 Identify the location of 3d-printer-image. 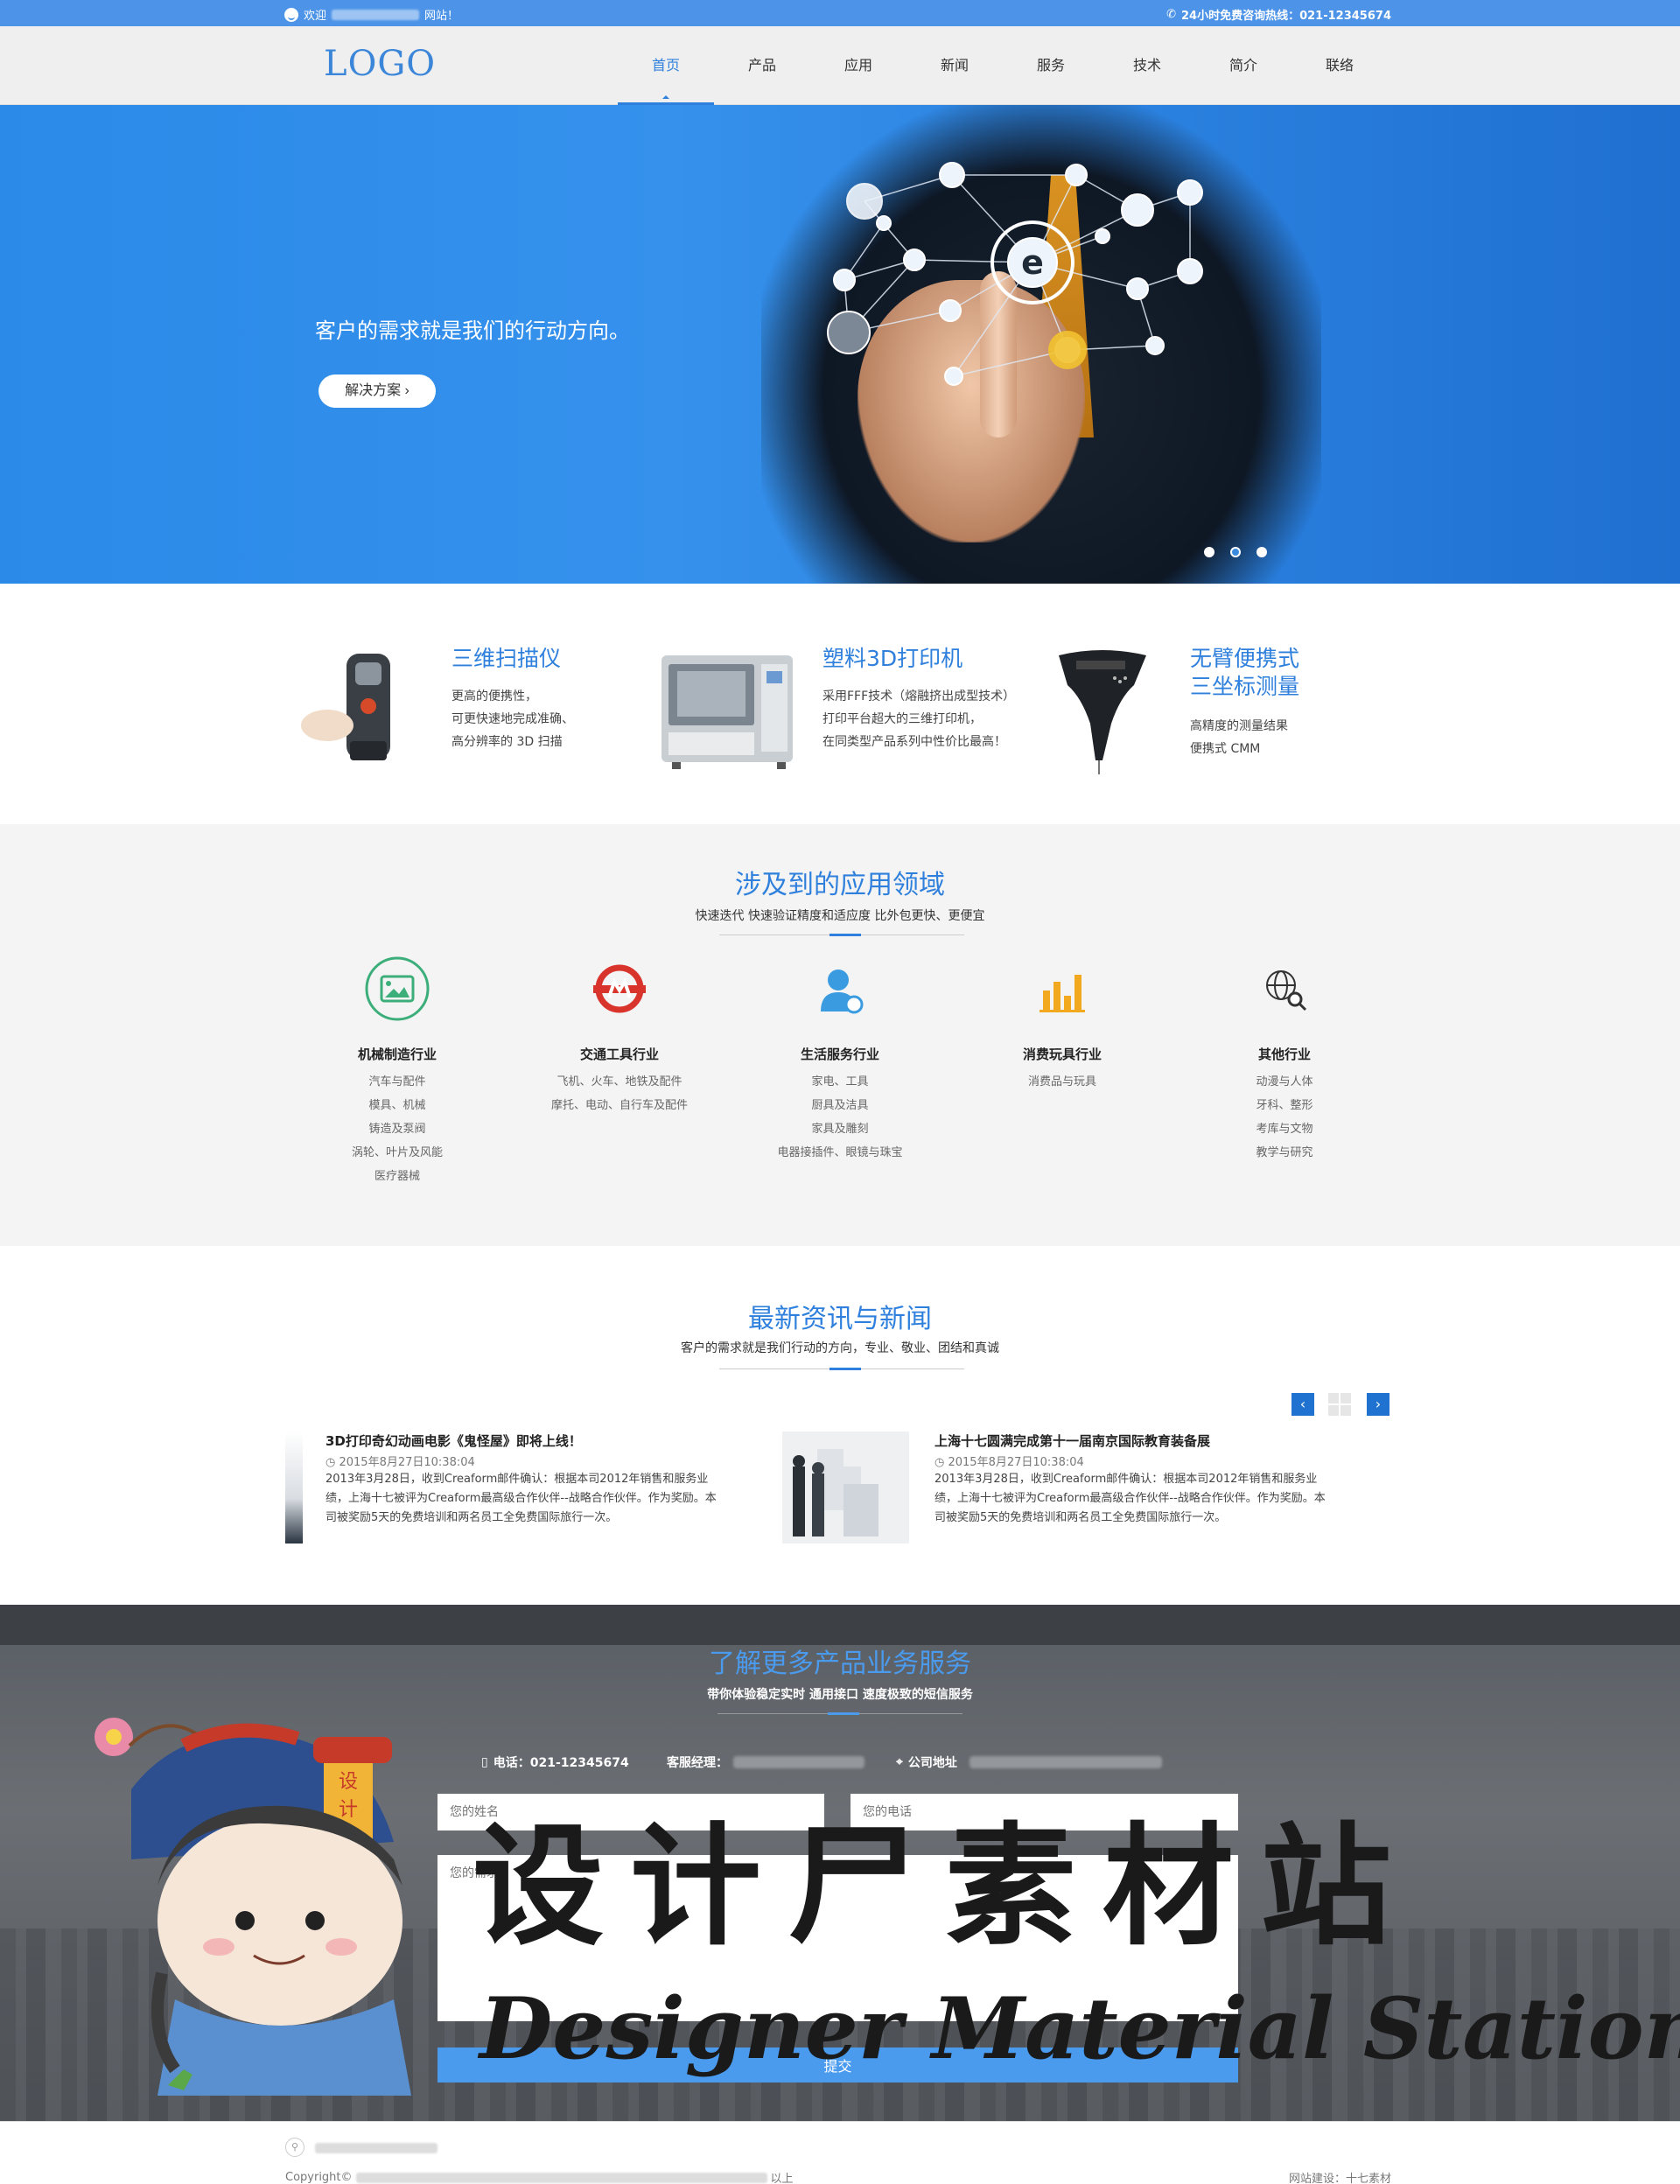
(727, 712).